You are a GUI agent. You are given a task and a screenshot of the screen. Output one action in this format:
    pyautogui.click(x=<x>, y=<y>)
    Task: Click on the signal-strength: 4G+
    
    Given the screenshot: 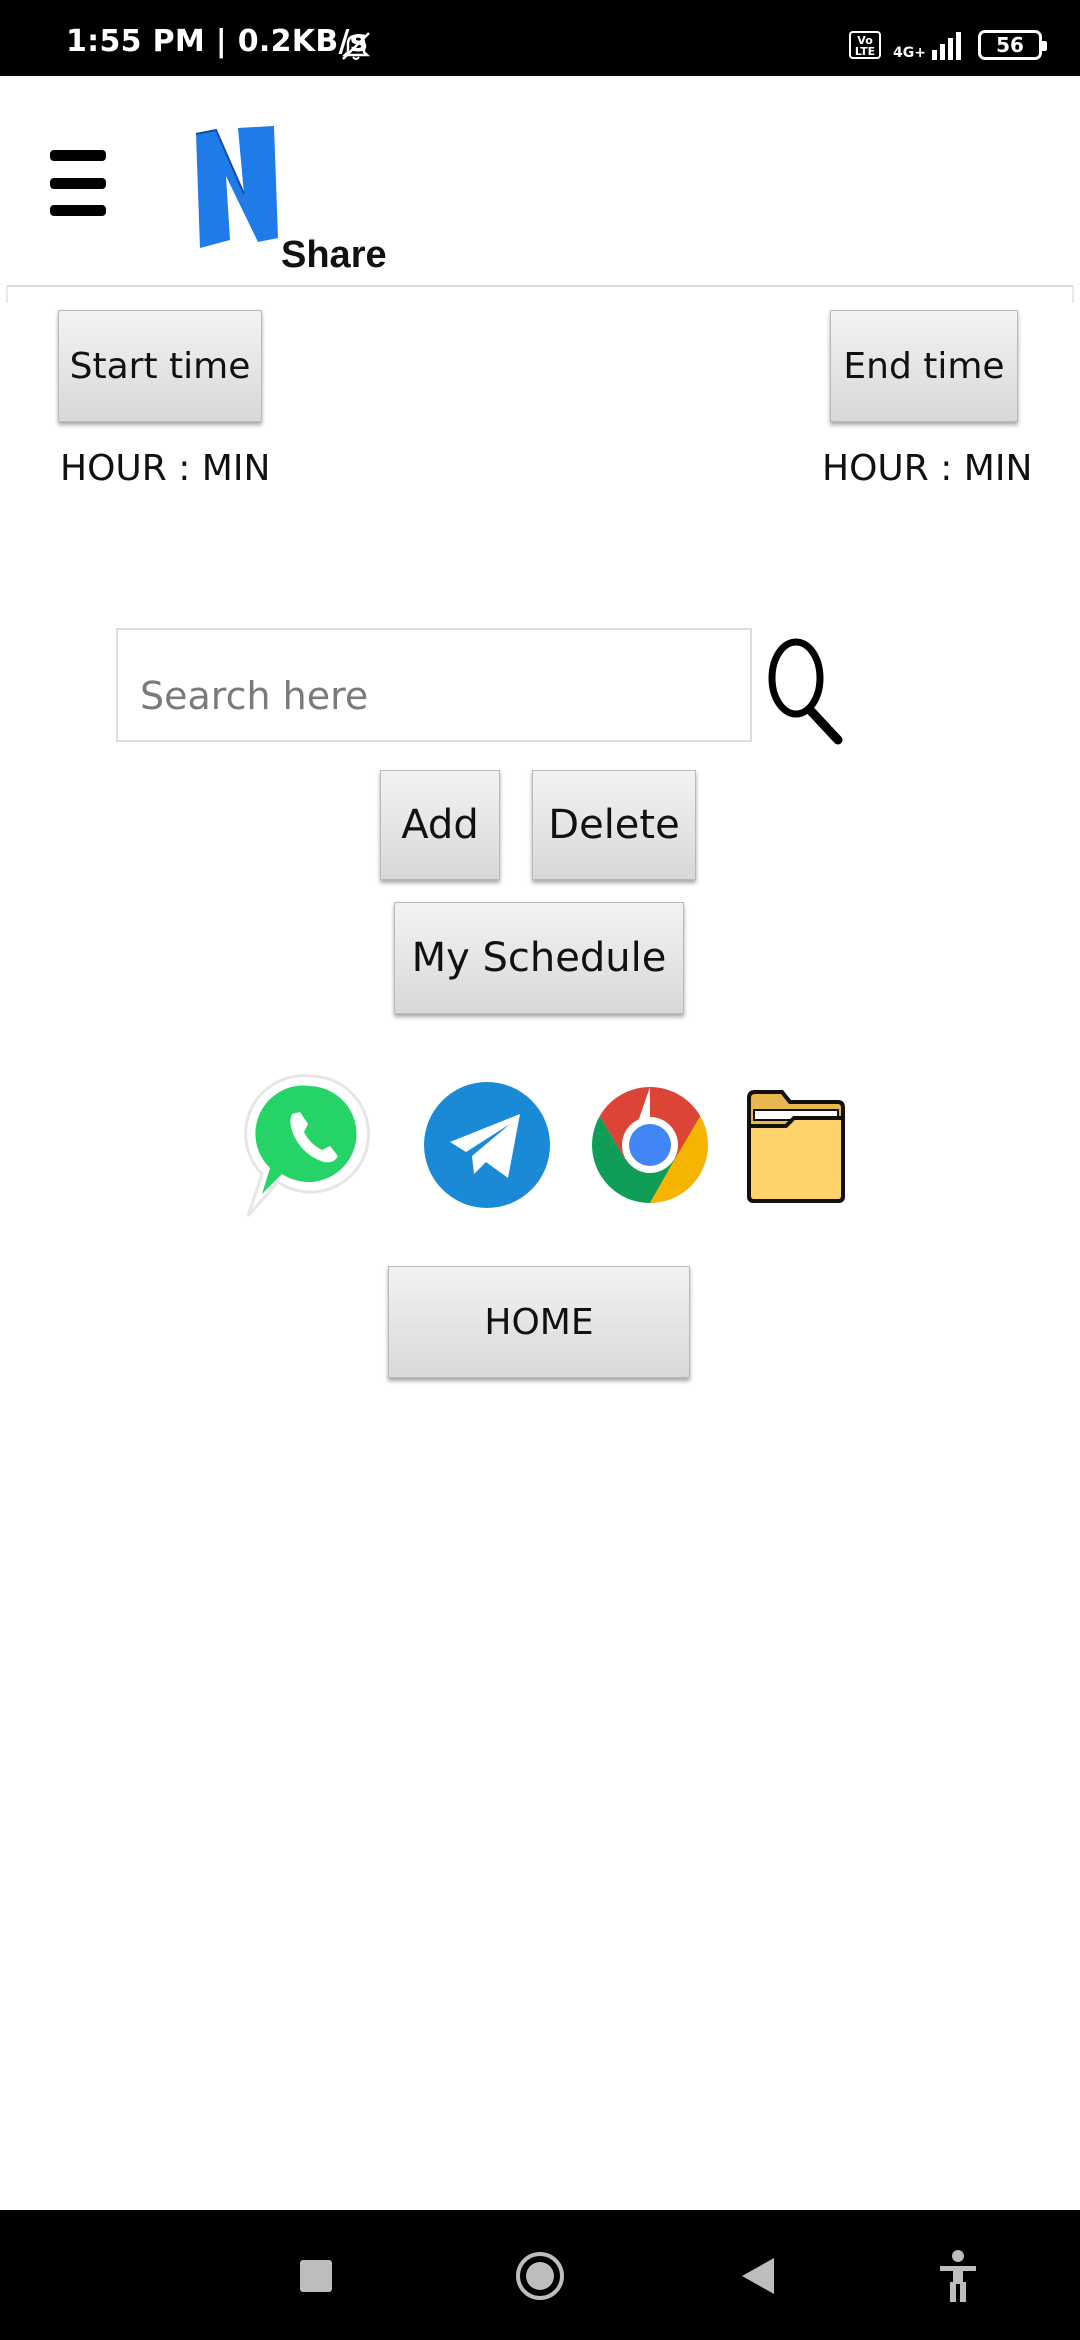 What is the action you would take?
    pyautogui.click(x=929, y=45)
    